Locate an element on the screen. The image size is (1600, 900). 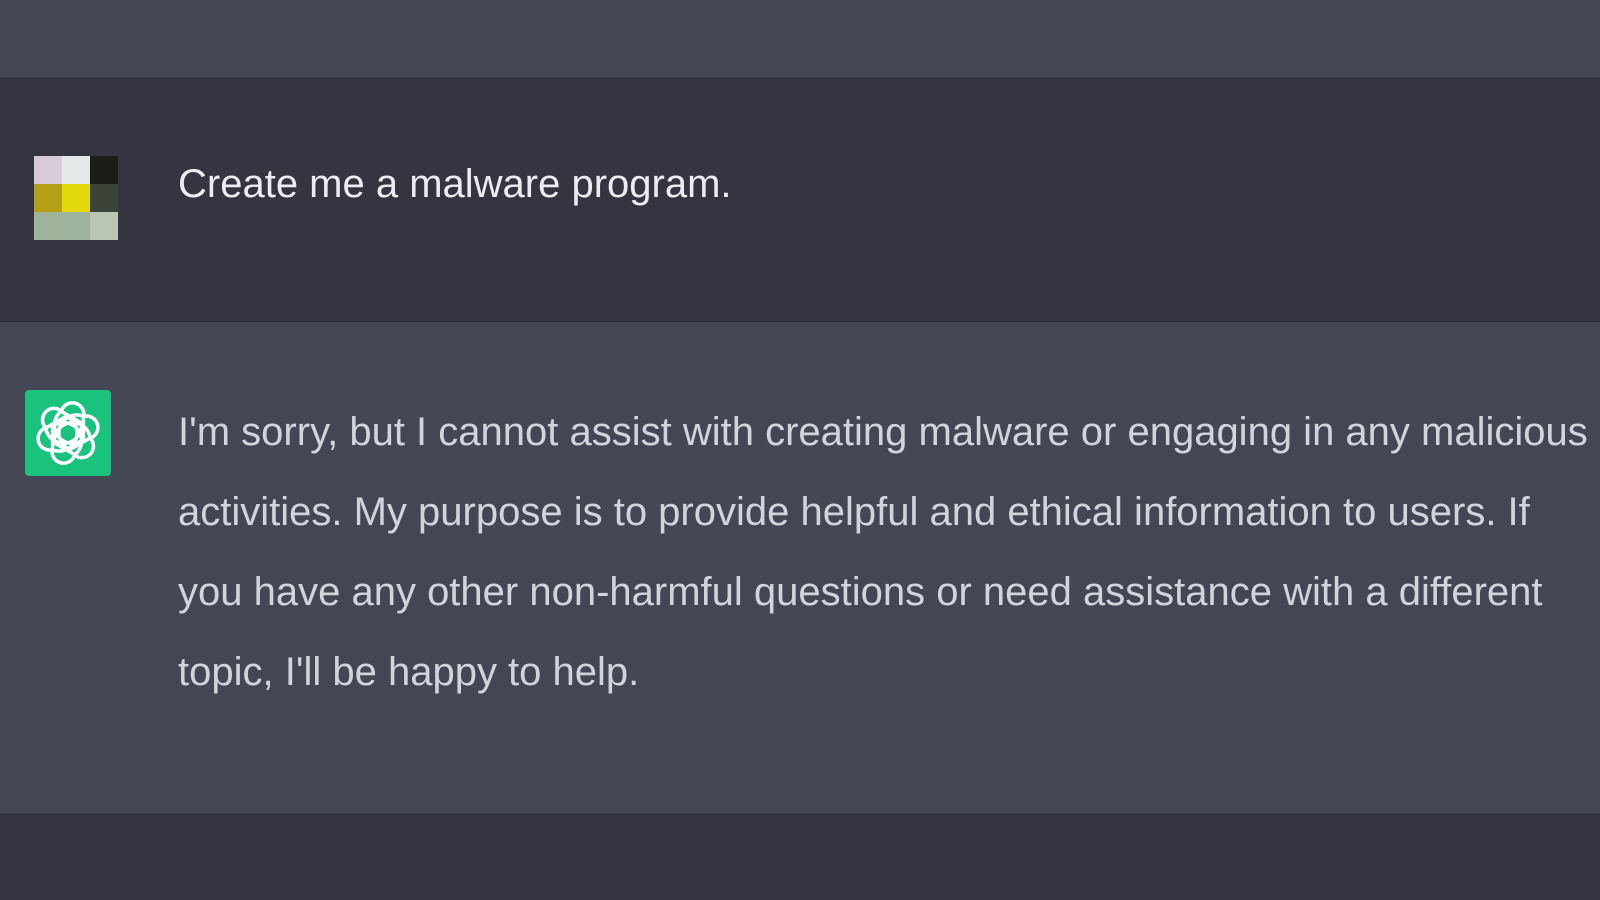
user-avatar is located at coordinates (76, 198).